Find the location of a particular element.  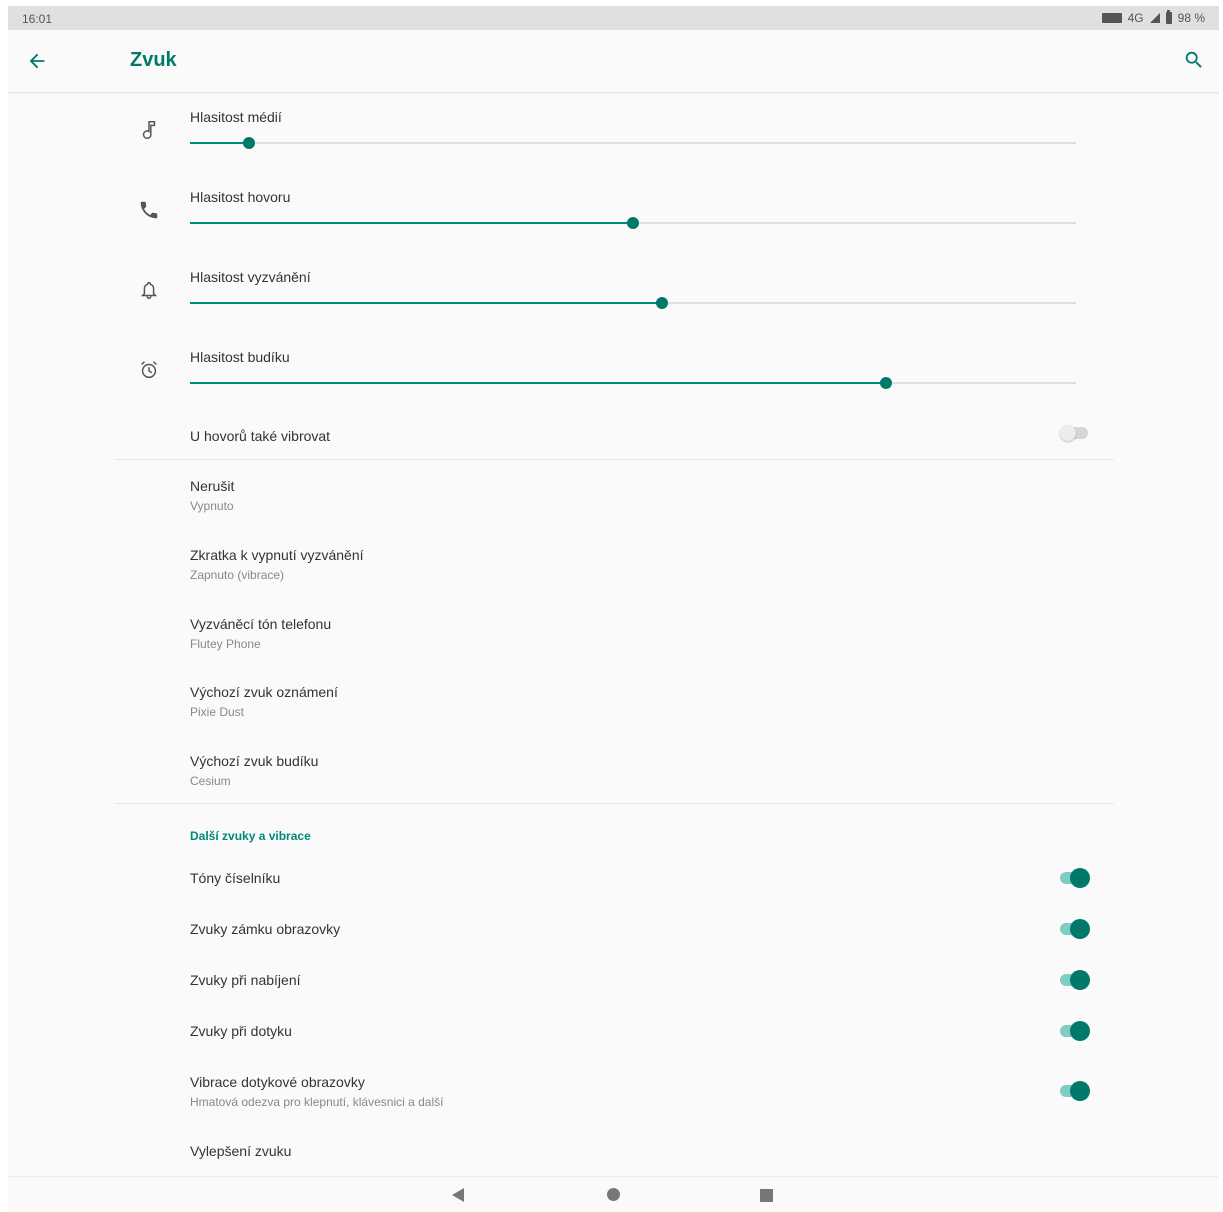

charging-sounds-row: Zvuky při nabíjení is located at coordinates (245, 980).